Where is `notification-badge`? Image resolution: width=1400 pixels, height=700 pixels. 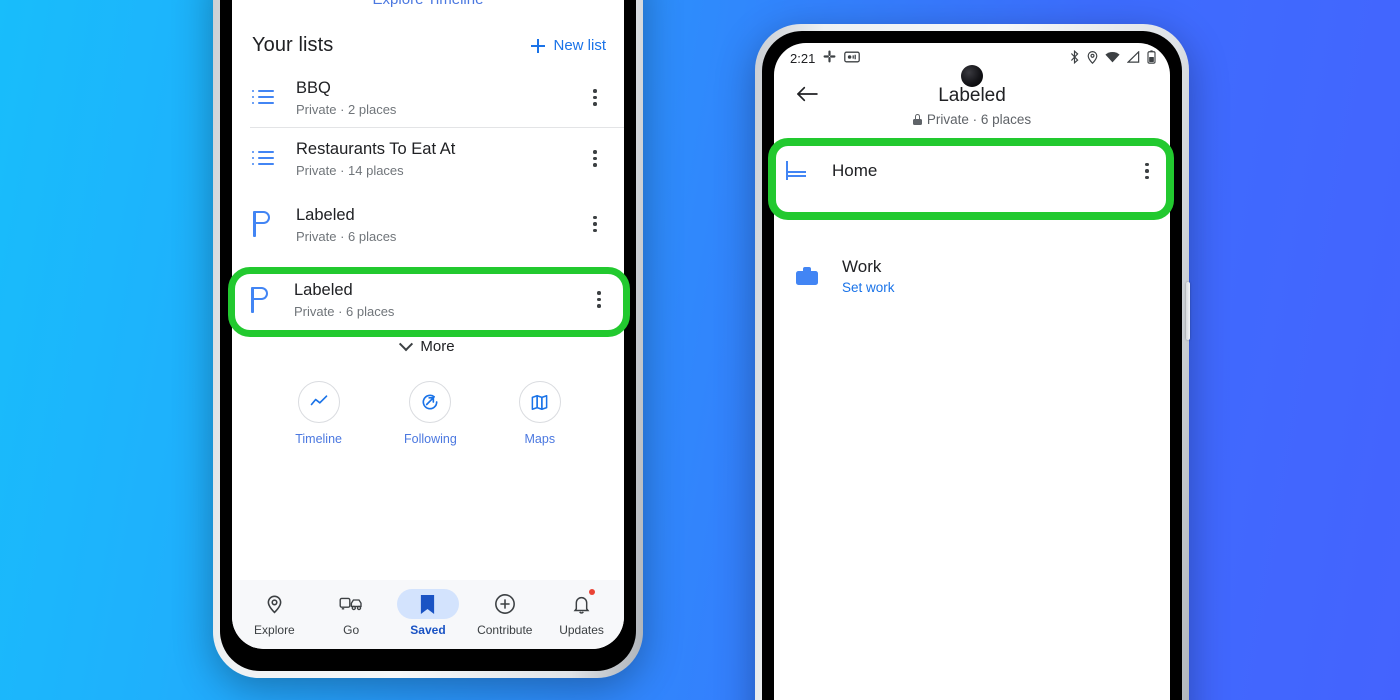
notification-badge is located at coordinates (591, 592).